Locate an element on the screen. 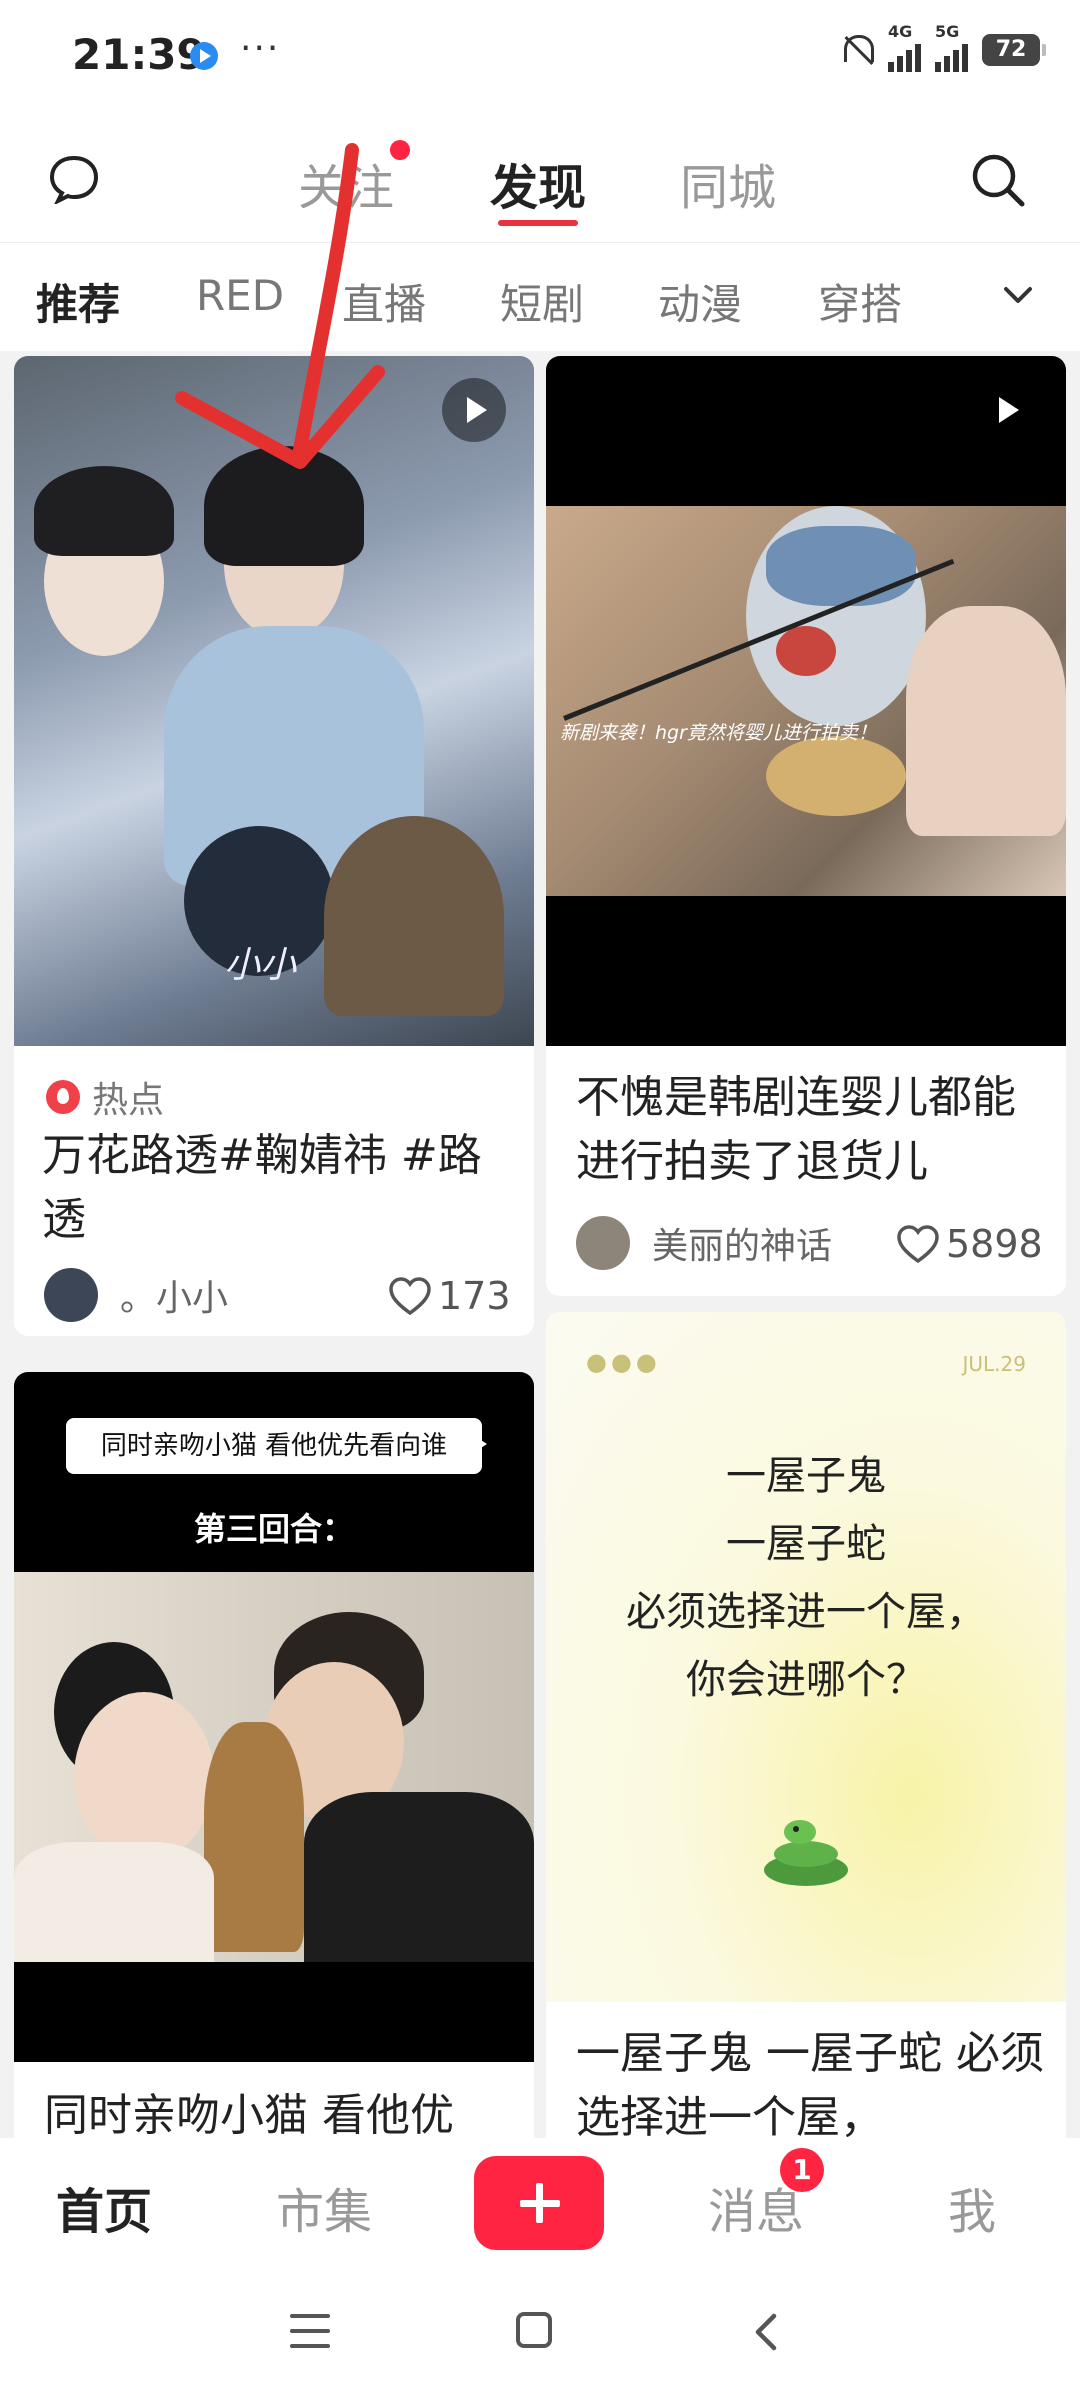 The width and height of the screenshot is (1080, 2400). like-count: 173 is located at coordinates (474, 1296).